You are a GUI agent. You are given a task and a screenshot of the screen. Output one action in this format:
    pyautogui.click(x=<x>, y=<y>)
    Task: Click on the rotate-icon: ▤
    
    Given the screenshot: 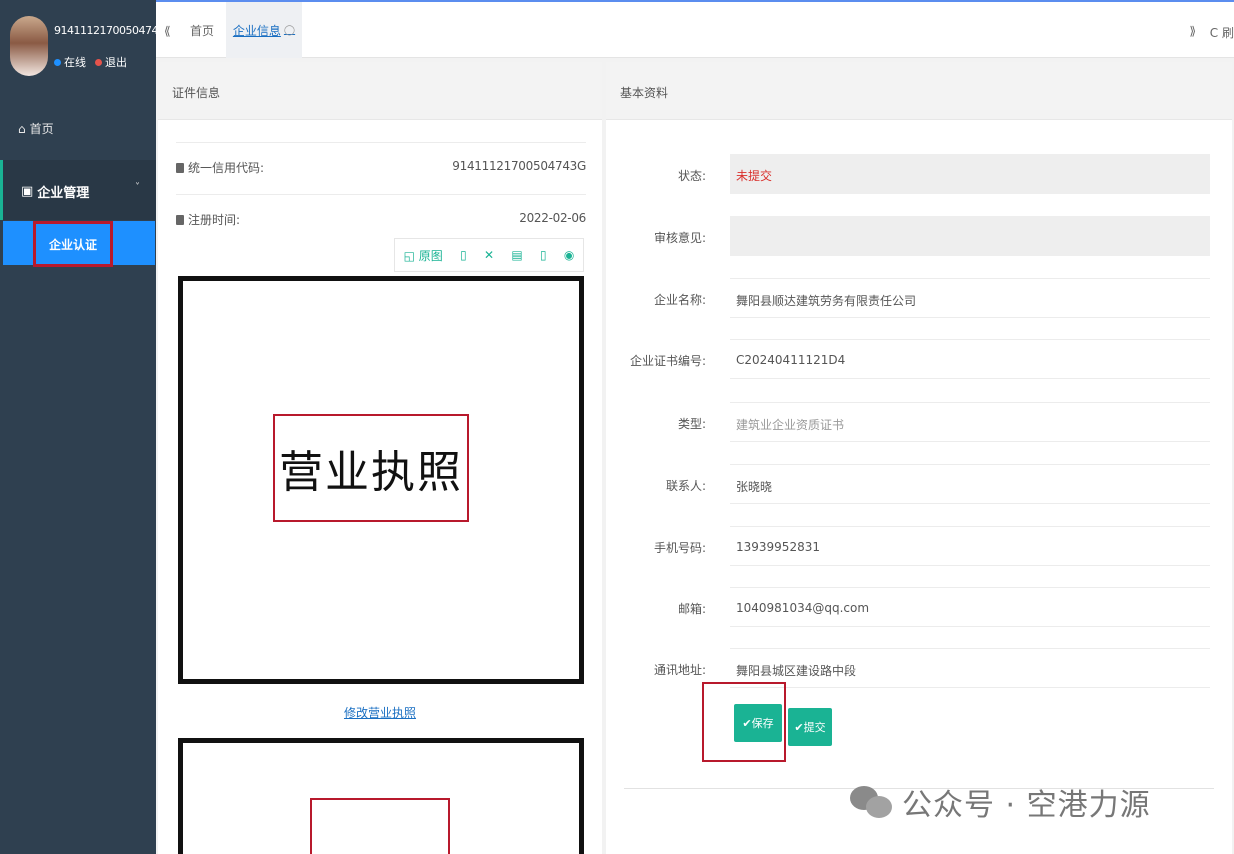 What is the action you would take?
    pyautogui.click(x=516, y=255)
    